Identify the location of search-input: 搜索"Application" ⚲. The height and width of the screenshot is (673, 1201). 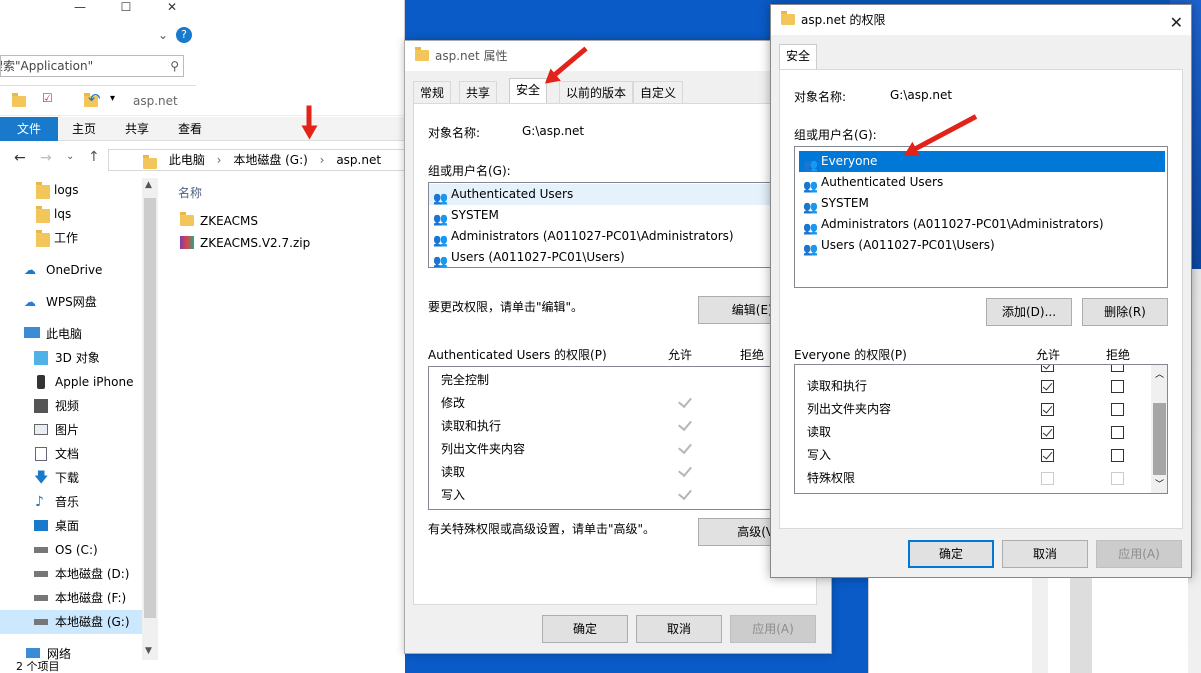
(92, 66).